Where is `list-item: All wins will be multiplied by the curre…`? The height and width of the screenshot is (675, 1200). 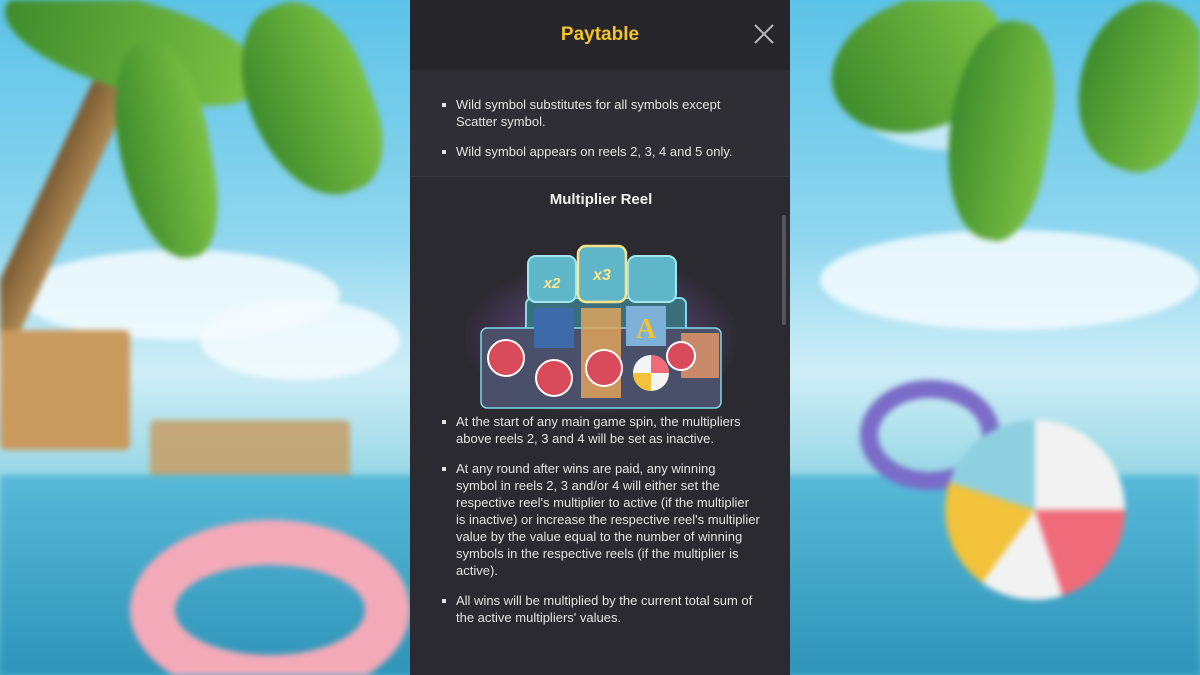 list-item: All wins will be multiplied by the curre… is located at coordinates (601, 609).